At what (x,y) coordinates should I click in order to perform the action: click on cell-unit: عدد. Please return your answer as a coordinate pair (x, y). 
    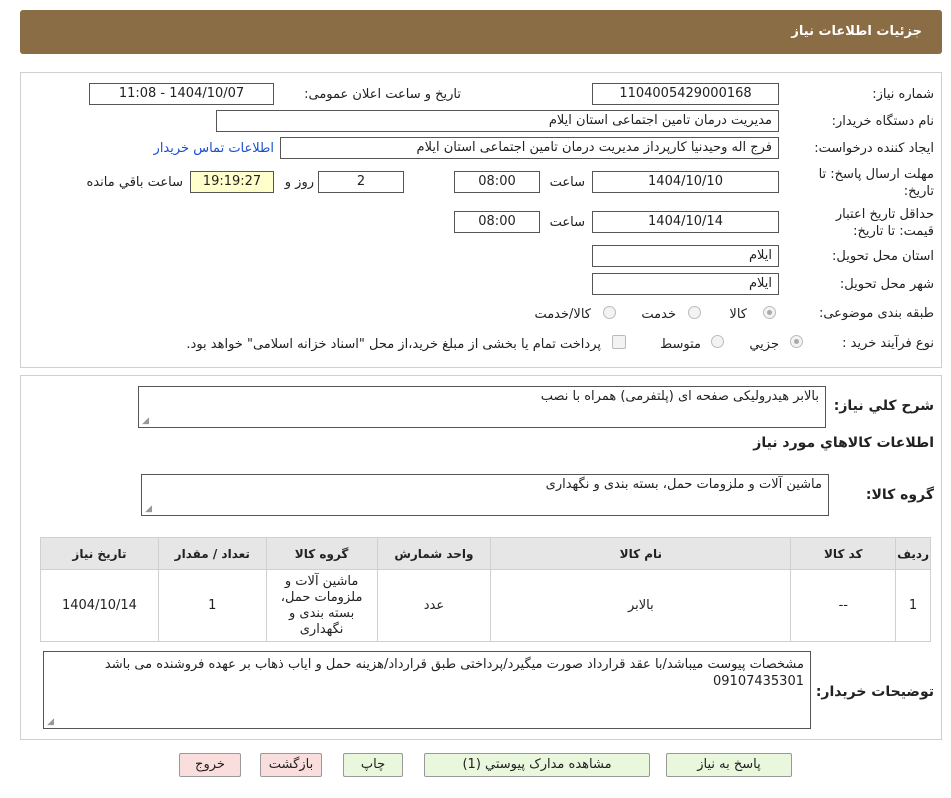
    Looking at the image, I should click on (434, 605).